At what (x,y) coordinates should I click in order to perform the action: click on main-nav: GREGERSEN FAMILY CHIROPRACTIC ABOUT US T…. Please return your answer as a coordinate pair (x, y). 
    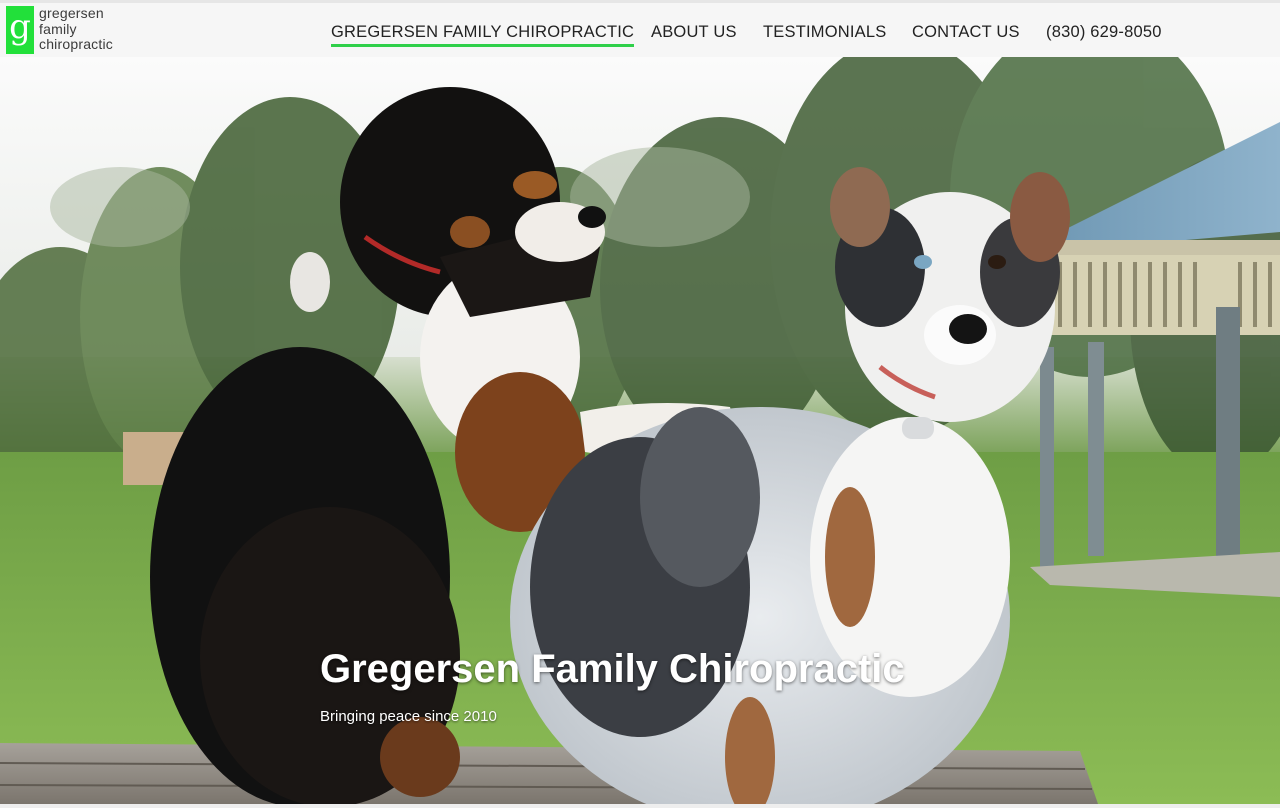
    Looking at the image, I should click on (640, 31).